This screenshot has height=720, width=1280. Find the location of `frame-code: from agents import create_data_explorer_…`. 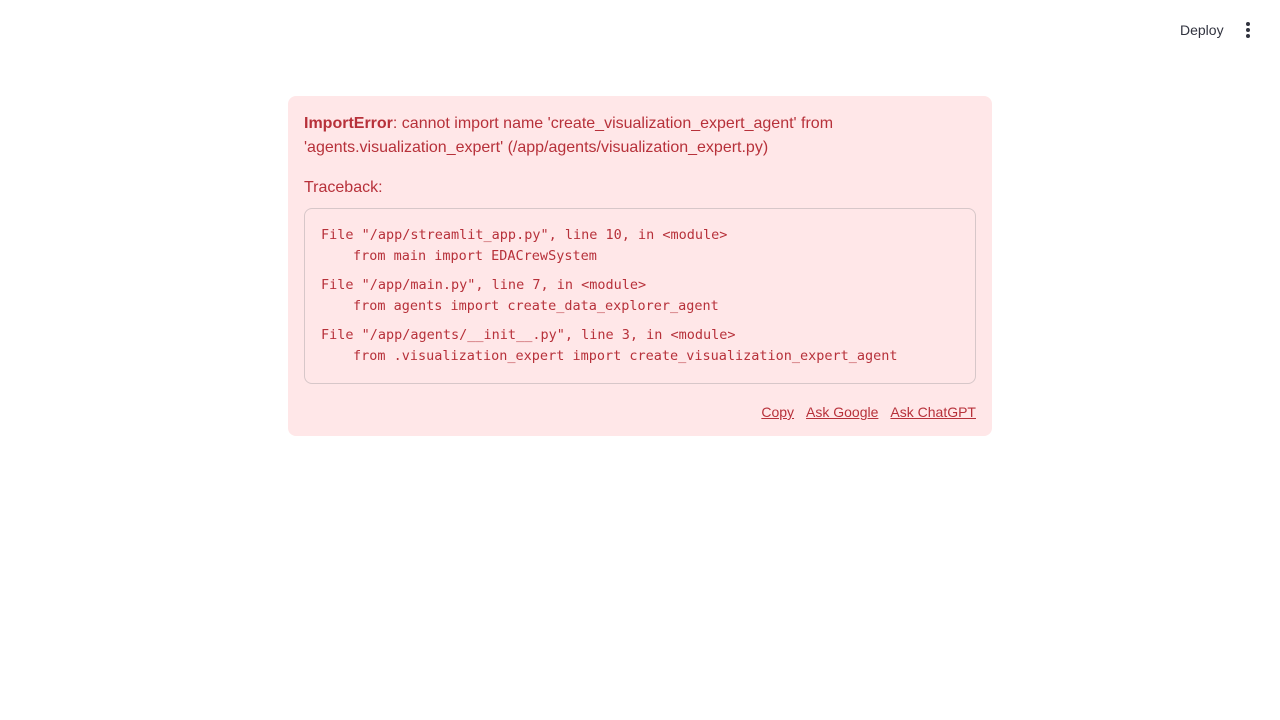

frame-code: from agents import create_data_explorer_… is located at coordinates (536, 306).